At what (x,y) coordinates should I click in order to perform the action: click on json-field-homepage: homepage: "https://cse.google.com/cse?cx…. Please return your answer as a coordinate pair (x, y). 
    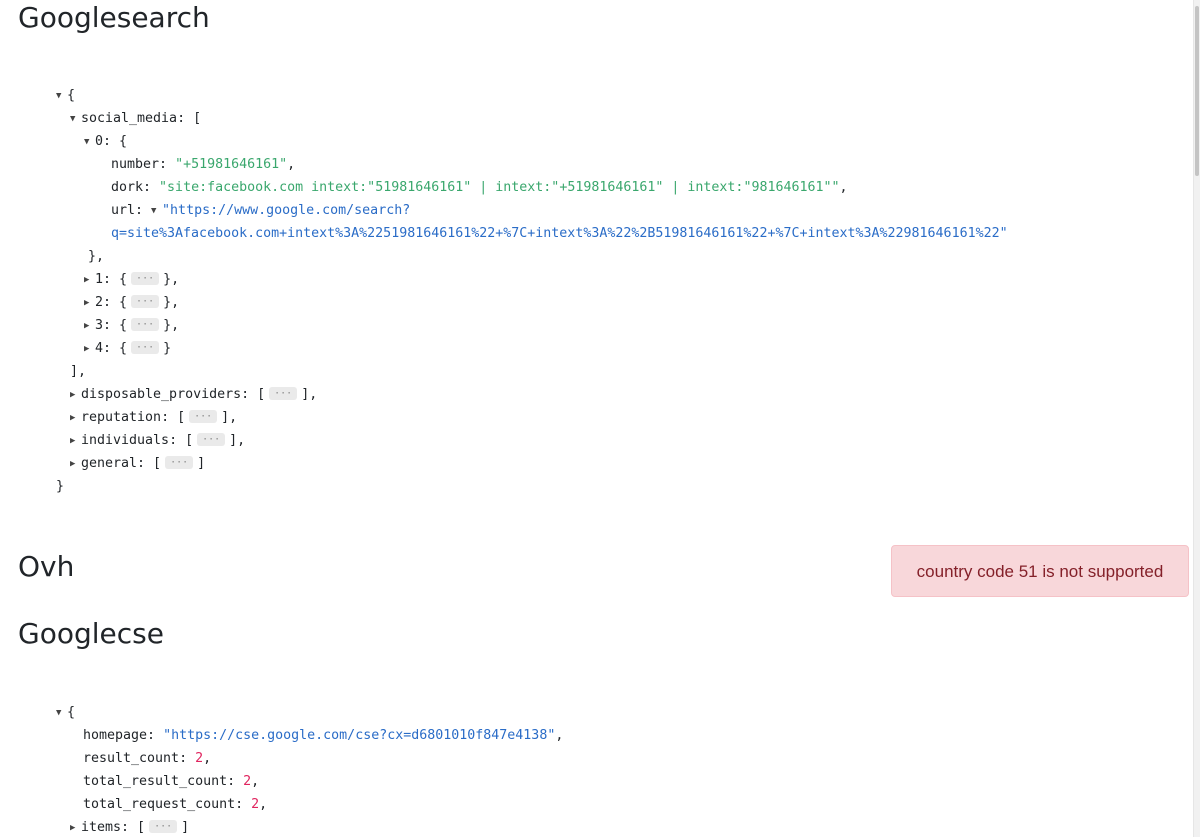
    Looking at the image, I should click on (323, 735).